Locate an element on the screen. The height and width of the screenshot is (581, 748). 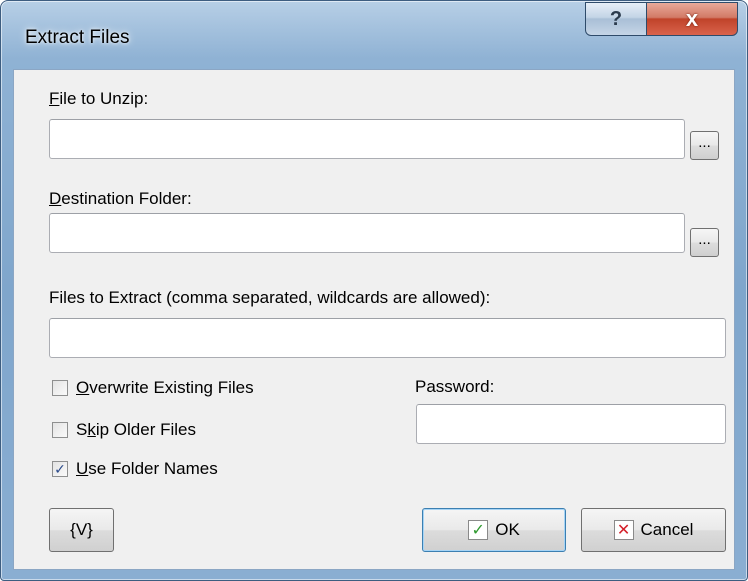
cancel-label: Cancel is located at coordinates (667, 529).